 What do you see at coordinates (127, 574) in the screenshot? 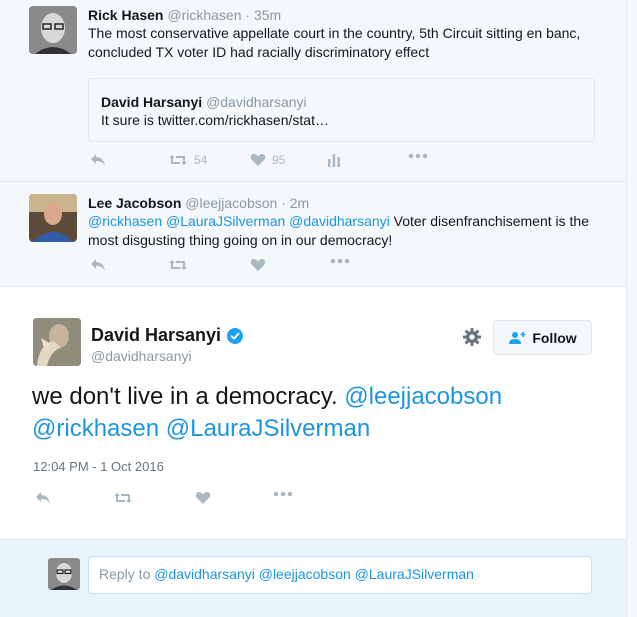
I see `reply-prefix: Reply to` at bounding box center [127, 574].